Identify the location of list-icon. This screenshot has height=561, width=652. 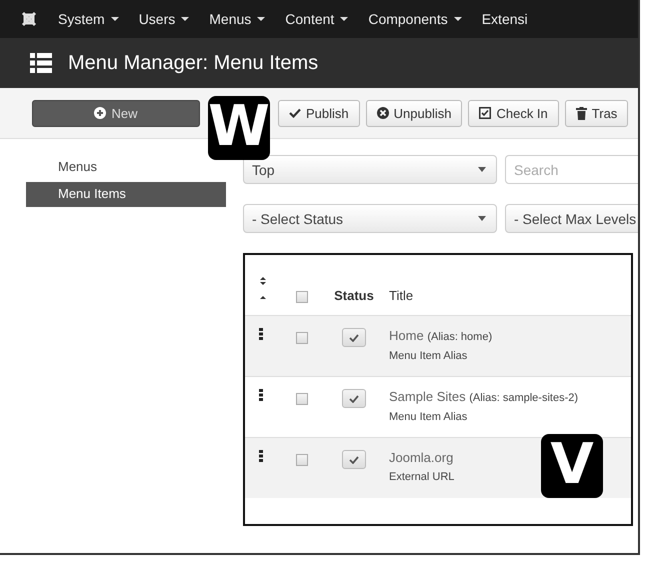
(41, 63).